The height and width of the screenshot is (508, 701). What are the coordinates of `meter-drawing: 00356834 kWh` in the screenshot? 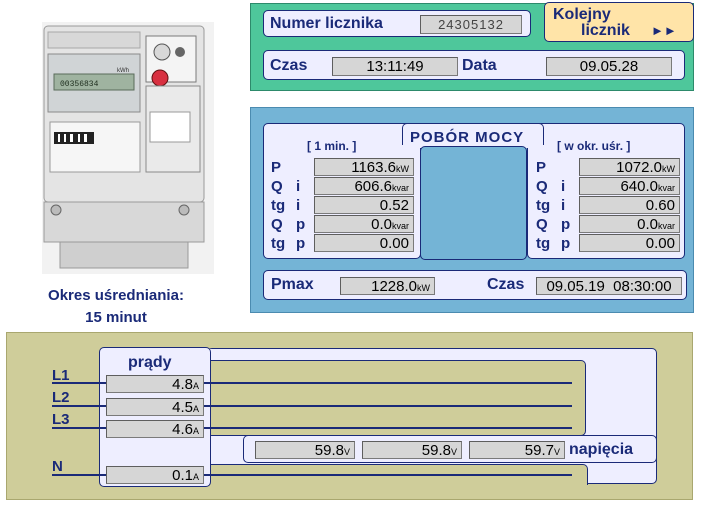 It's located at (124, 147).